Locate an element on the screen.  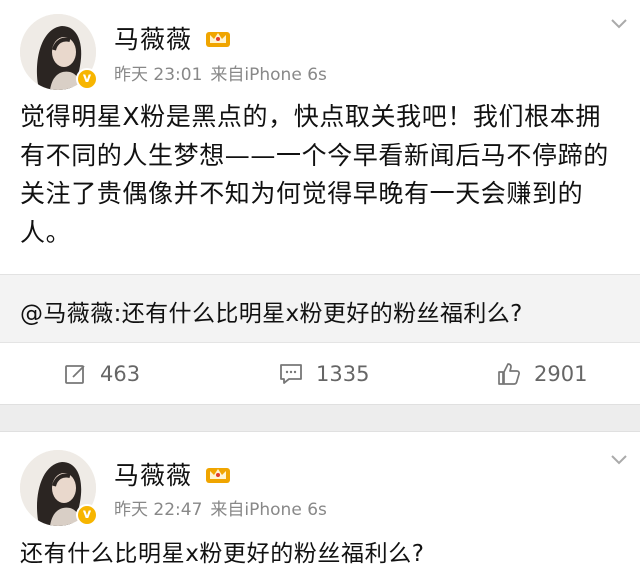
post-meta: 昨天 22:47 来自iPhone 6s is located at coordinates (224, 507).